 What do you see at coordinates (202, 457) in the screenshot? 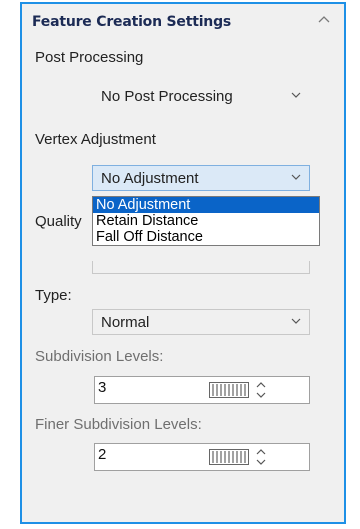
I see `finer-subdivision-levels-spinner: 2` at bounding box center [202, 457].